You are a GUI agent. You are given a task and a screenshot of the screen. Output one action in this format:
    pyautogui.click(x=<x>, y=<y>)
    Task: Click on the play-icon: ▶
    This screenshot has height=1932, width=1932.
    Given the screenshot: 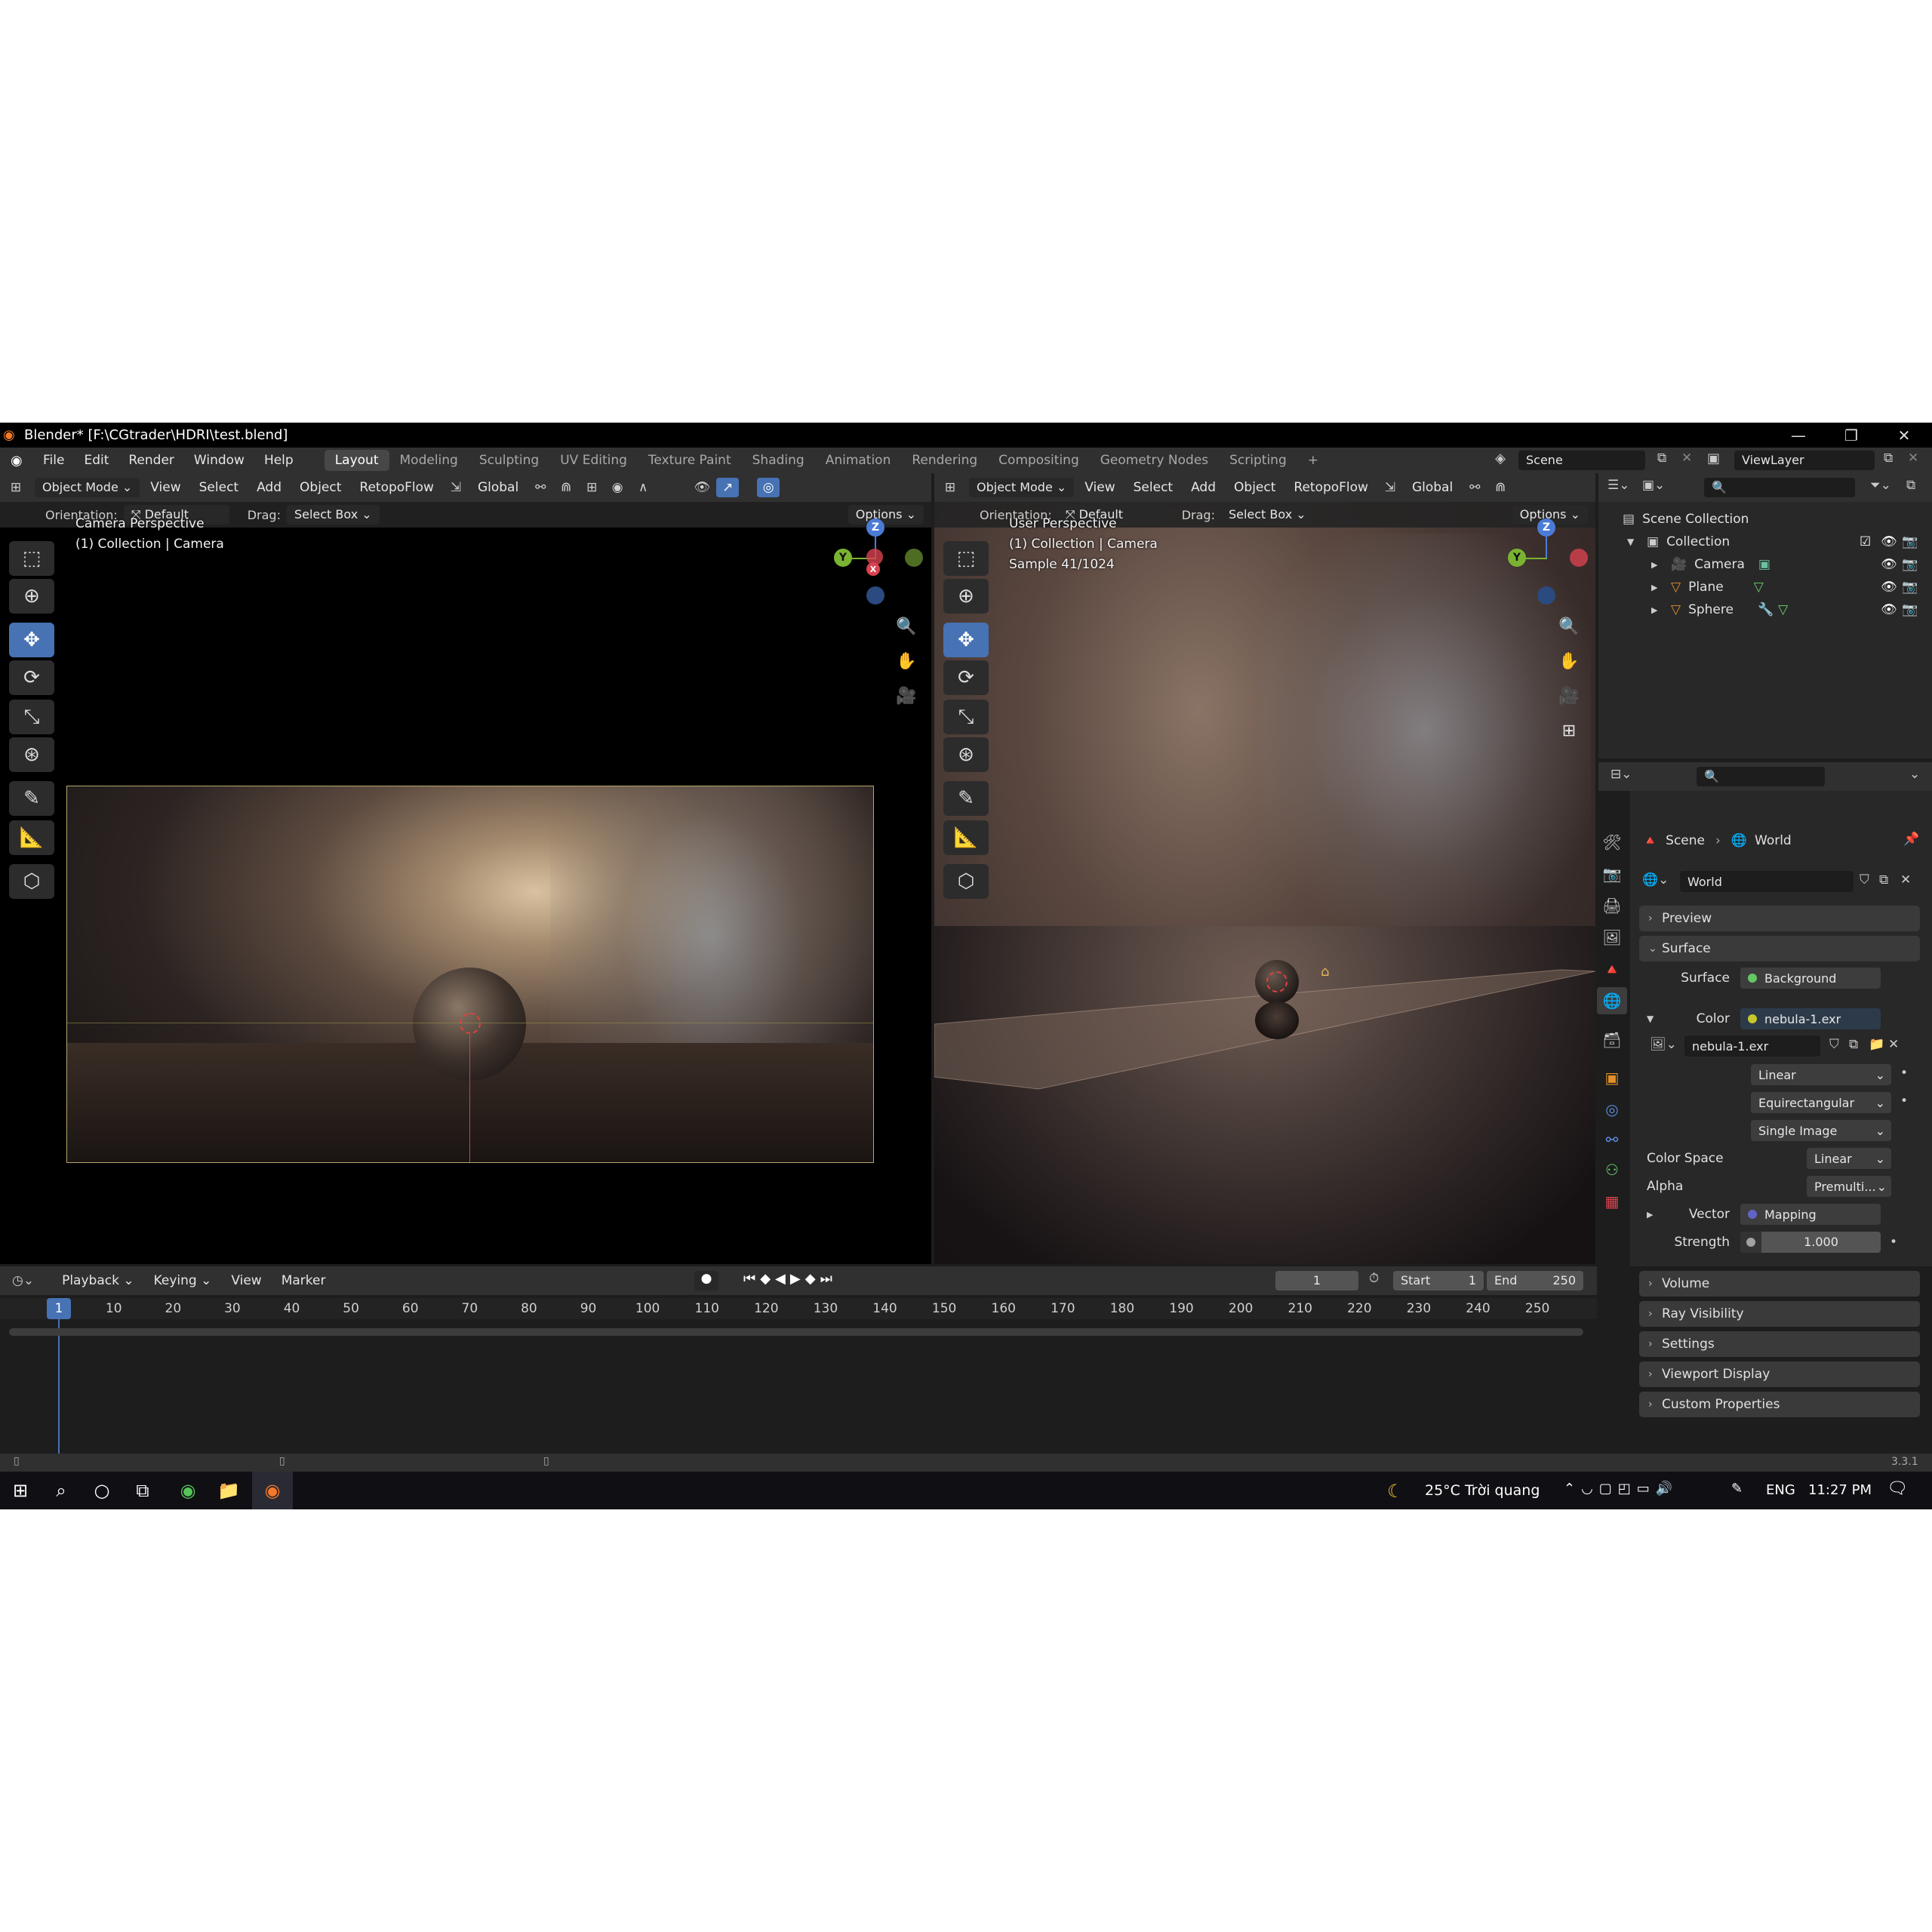 What is the action you would take?
    pyautogui.click(x=797, y=1279)
    